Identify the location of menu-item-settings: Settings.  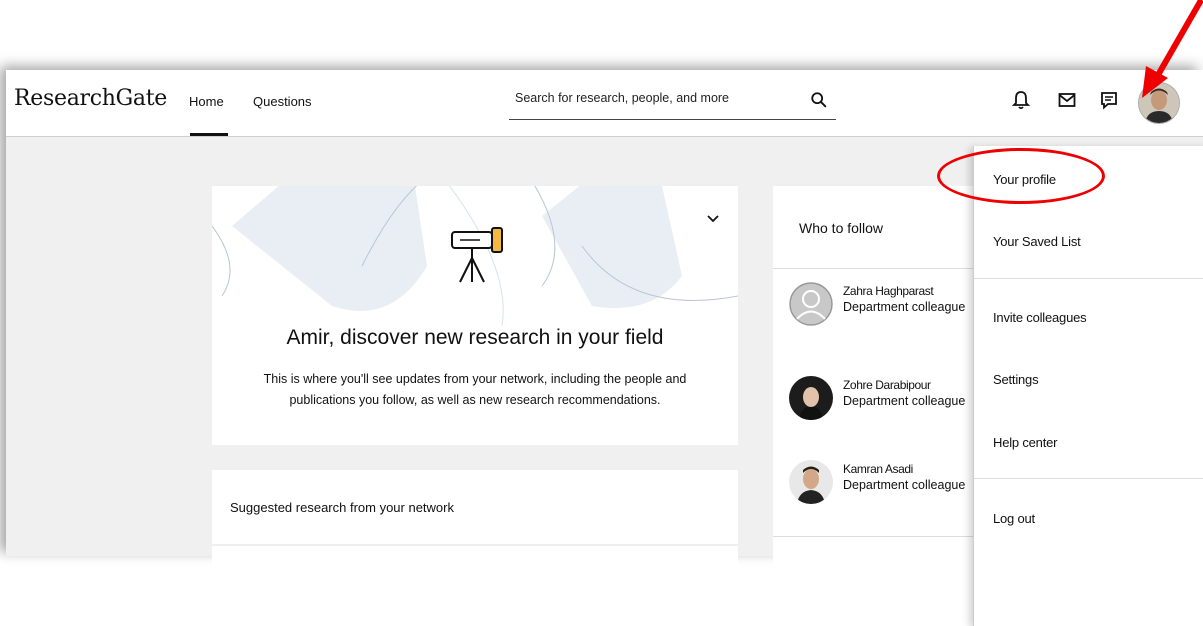
(1016, 379).